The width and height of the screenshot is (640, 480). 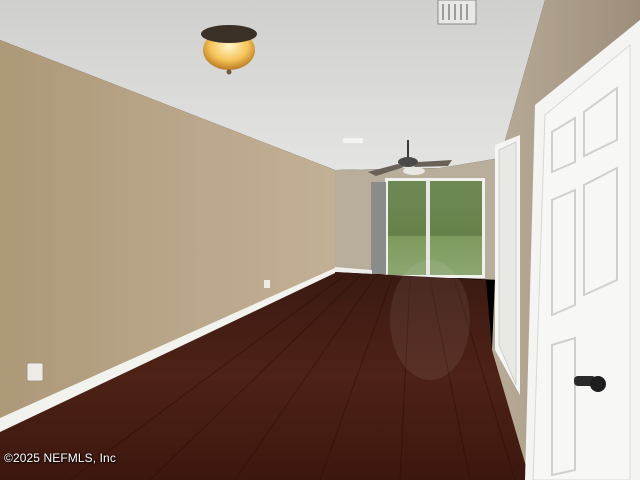 What do you see at coordinates (457, 12) in the screenshot?
I see `air-vent-icon` at bounding box center [457, 12].